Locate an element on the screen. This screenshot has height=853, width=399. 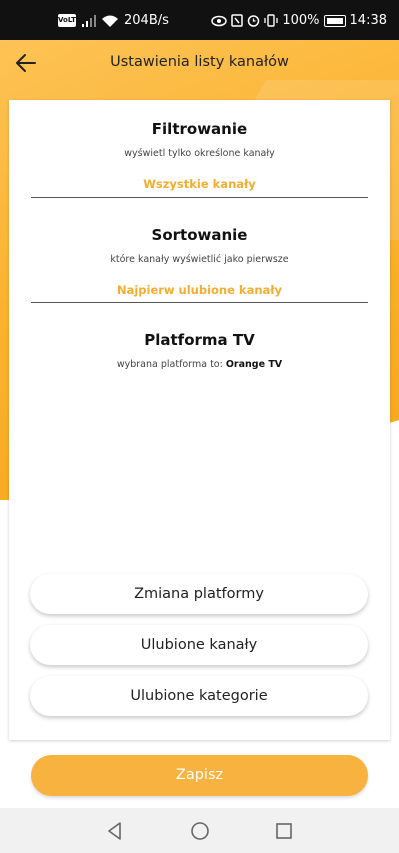
sorting-value: Najpierw ulubione kanały is located at coordinates (199, 290).